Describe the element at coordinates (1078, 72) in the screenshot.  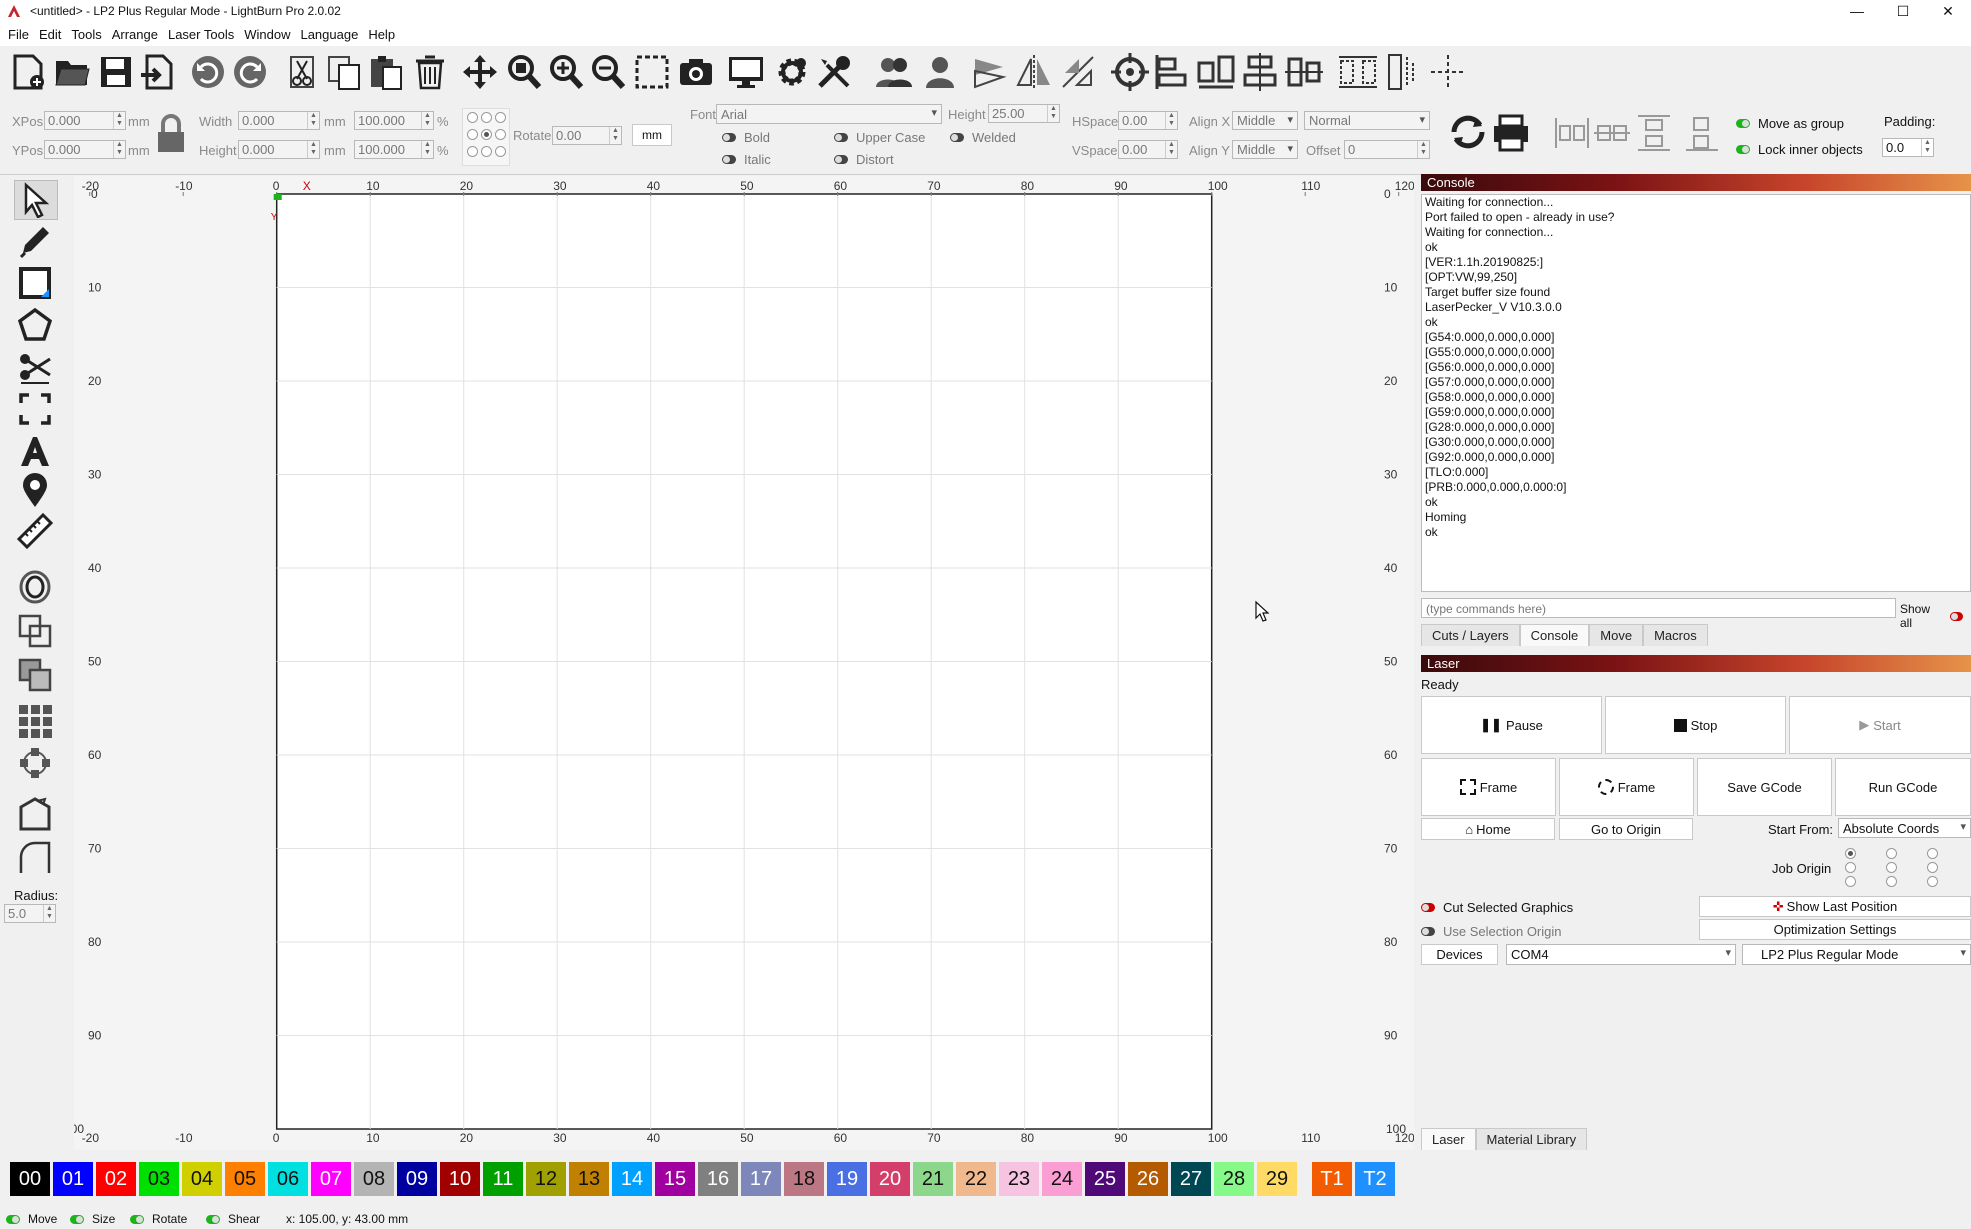
I see `mirror-line-button` at that location.